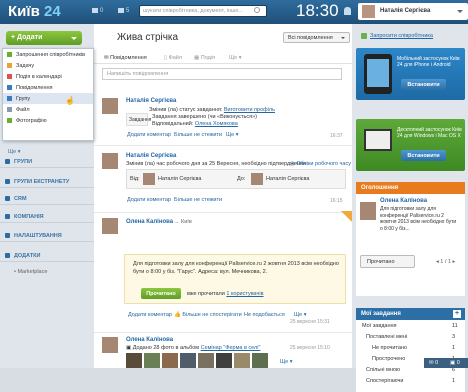 The width and height of the screenshot is (468, 392). What do you see at coordinates (20, 199) in the screenshot?
I see `nav-label: CRM` at bounding box center [20, 199].